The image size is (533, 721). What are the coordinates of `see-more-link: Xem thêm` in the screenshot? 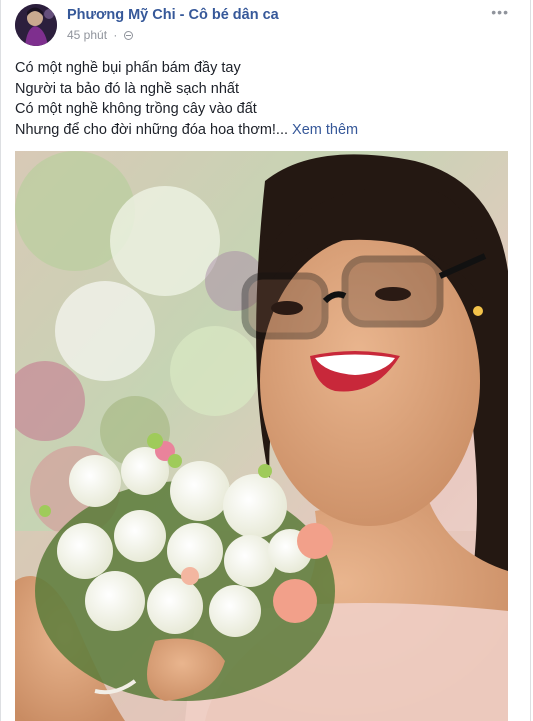 It's located at (325, 130).